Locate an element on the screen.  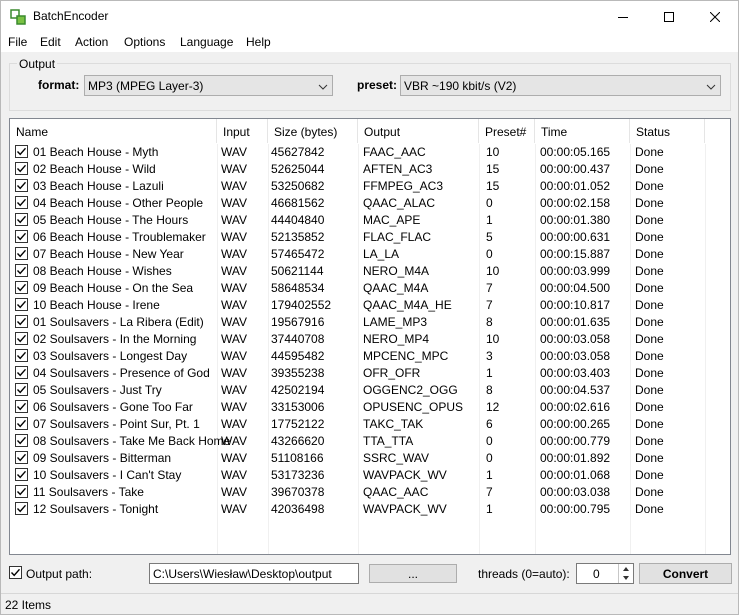
column-header-size: Size (bytes) is located at coordinates (313, 131).